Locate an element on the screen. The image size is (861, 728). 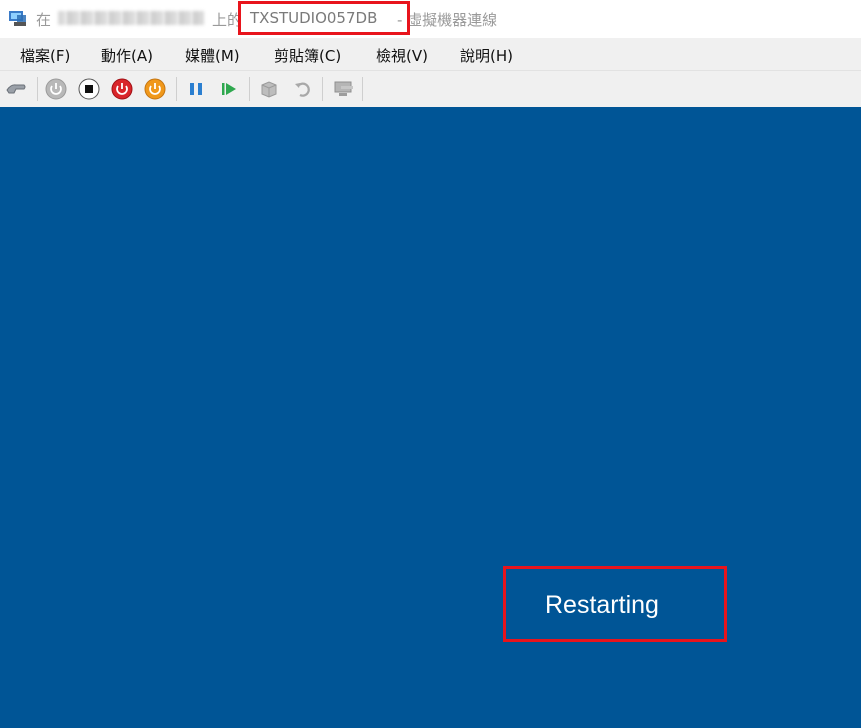
save-icon is located at coordinates (155, 89).